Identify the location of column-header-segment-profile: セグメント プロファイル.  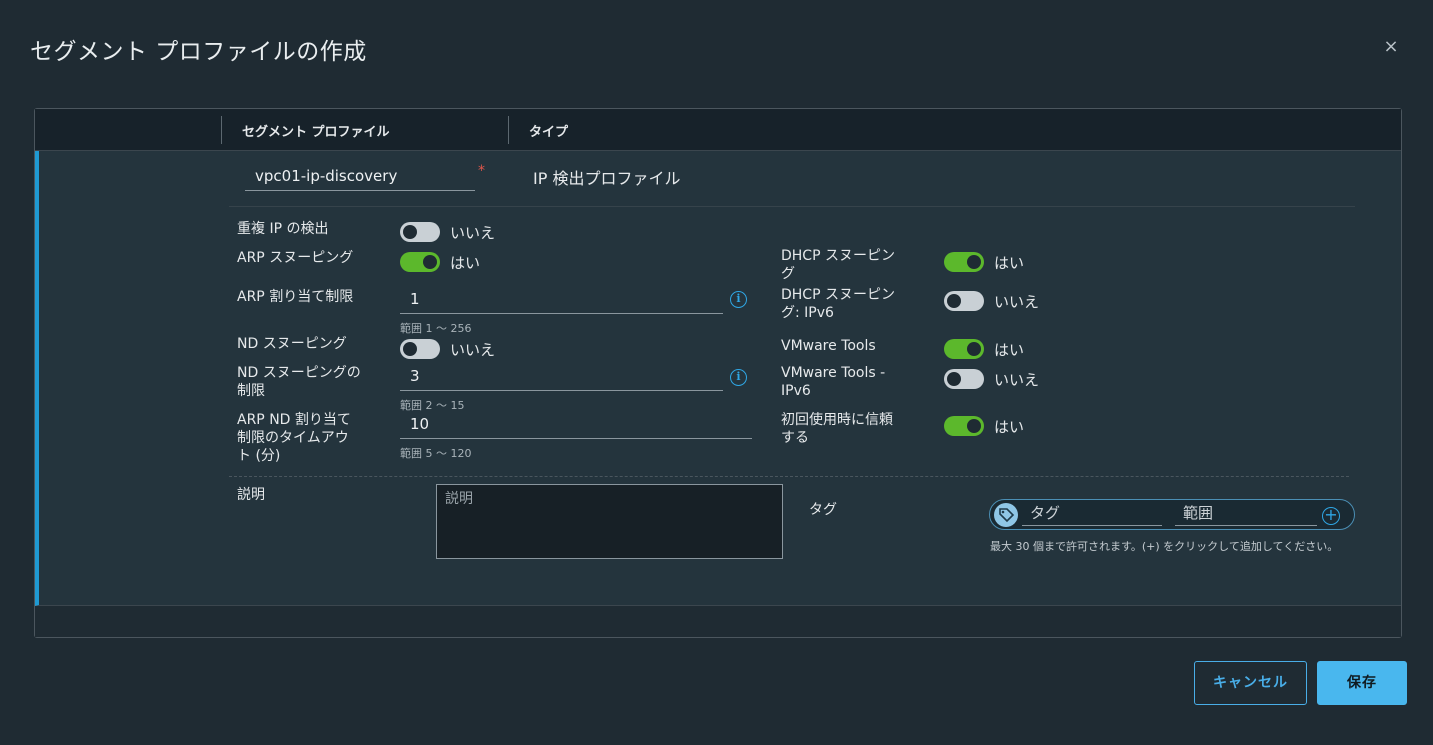
(316, 130).